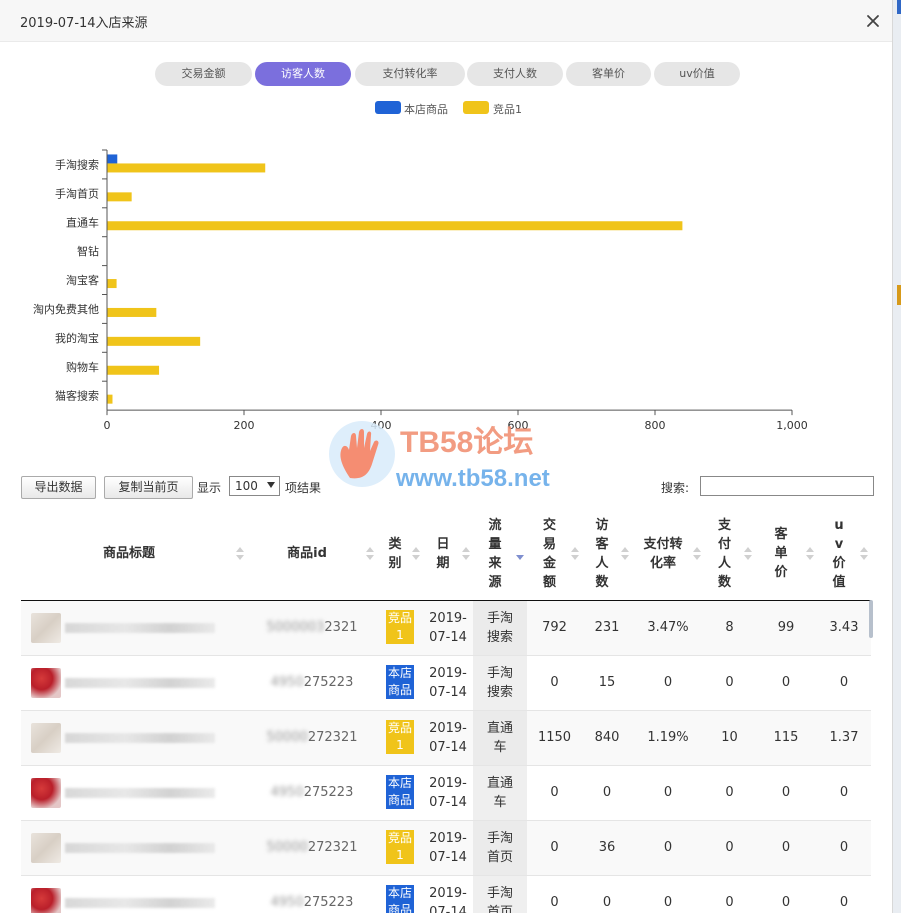 This screenshot has height=913, width=901. What do you see at coordinates (446, 848) in the screenshot?
I see `table-row: 50000272321 竞品1 2019-07-14 手淘首页 0 36 0 0 0 0` at bounding box center [446, 848].